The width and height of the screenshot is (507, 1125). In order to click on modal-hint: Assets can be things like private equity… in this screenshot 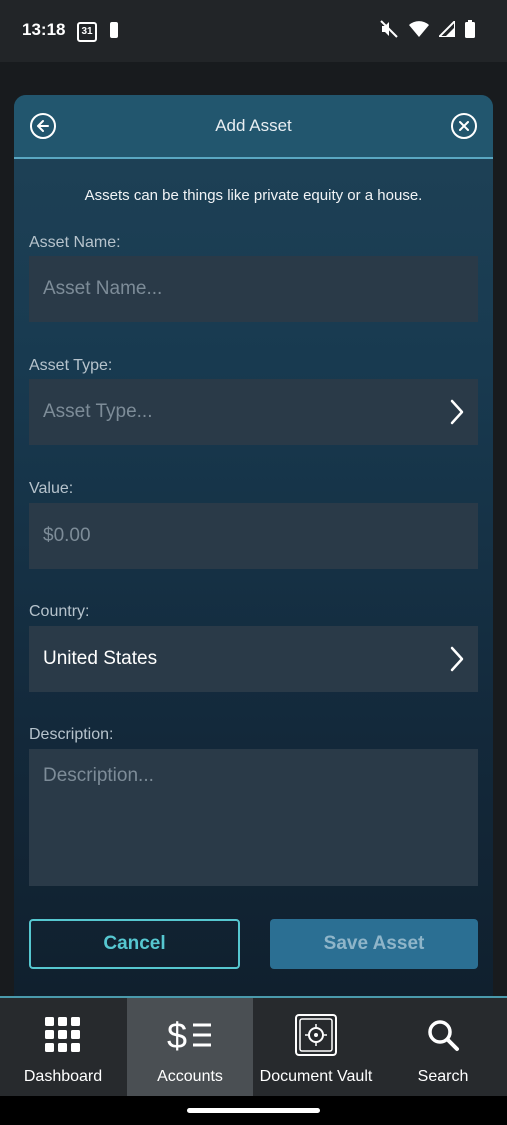, I will do `click(253, 195)`.